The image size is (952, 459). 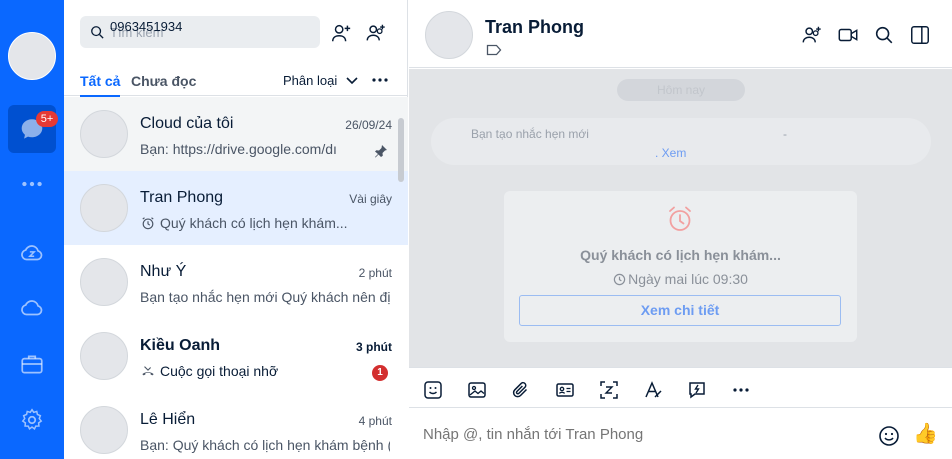 What do you see at coordinates (670, 153) in the screenshot?
I see `view-link: . Xem` at bounding box center [670, 153].